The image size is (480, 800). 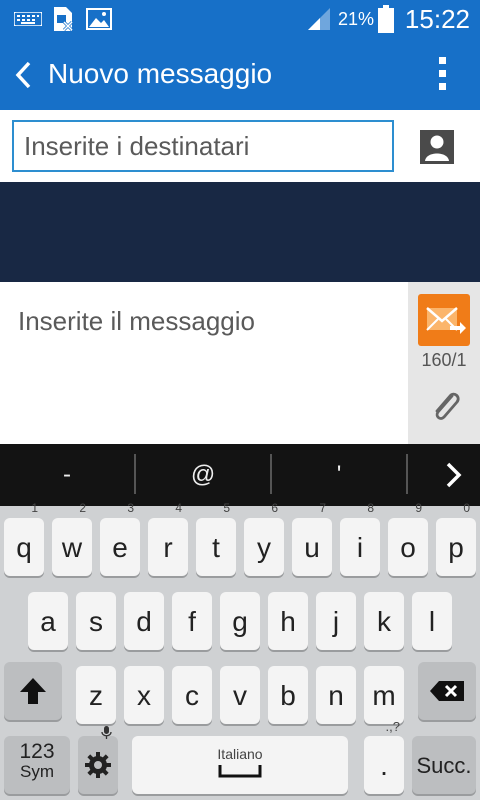 I want to click on char-counter: 160/1, so click(x=444, y=360).